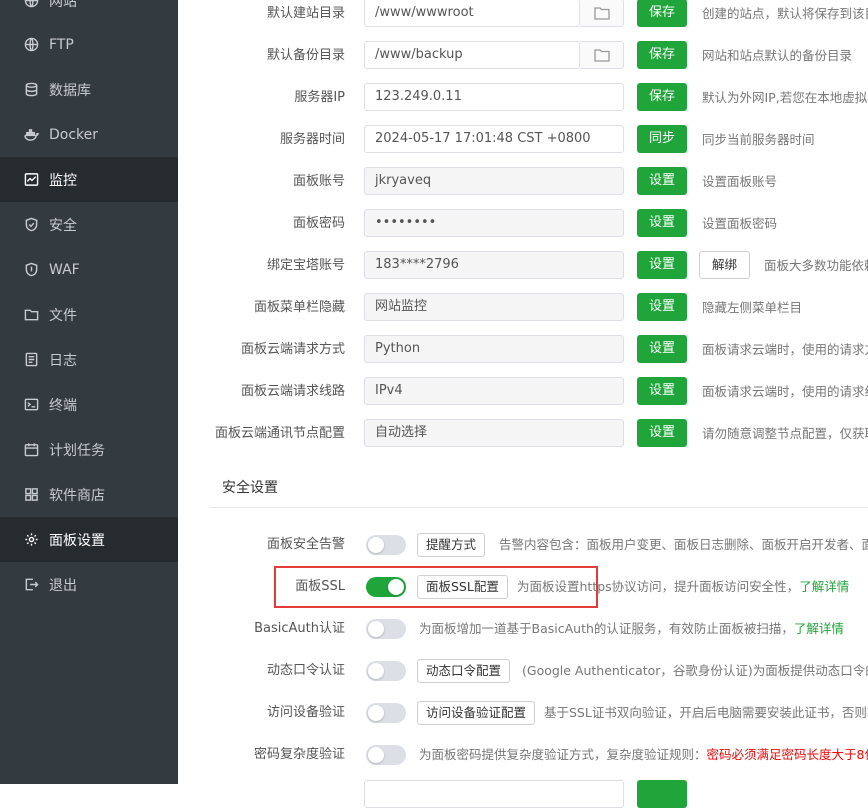 The height and width of the screenshot is (808, 868). I want to click on otp-config-button: 动态口令配置, so click(464, 671).